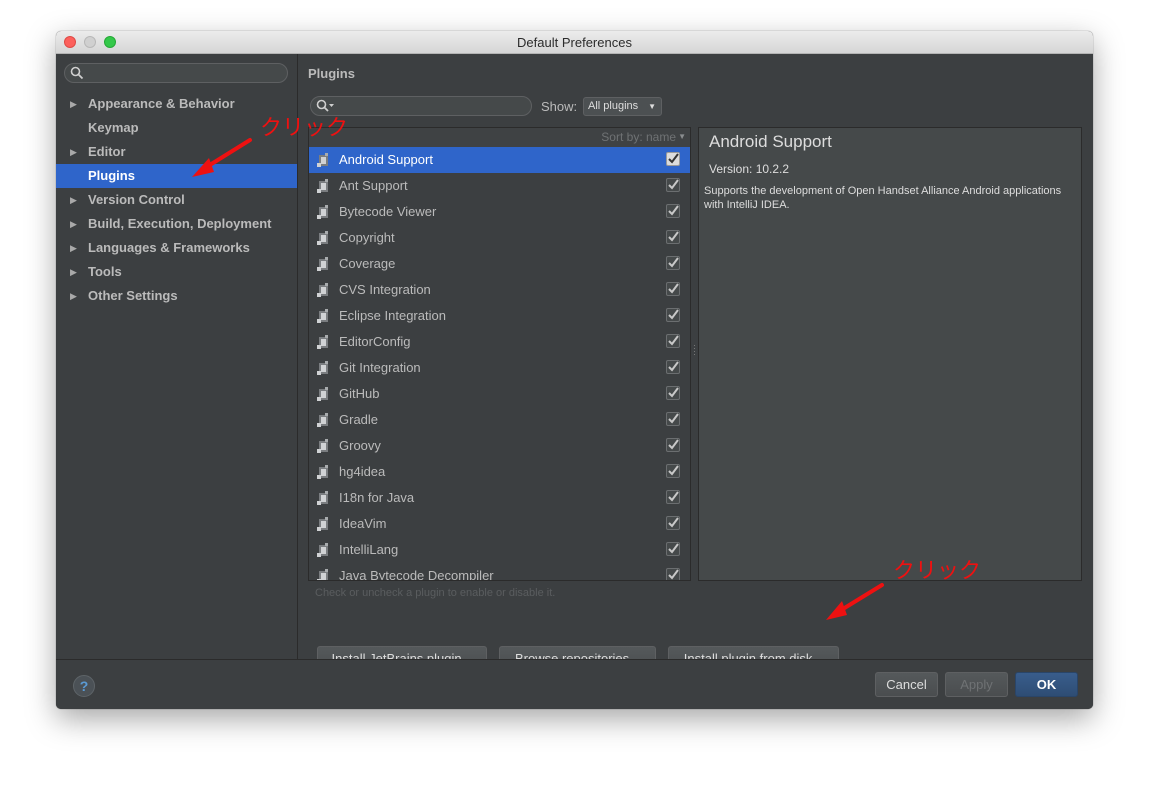 Image resolution: width=1149 pixels, height=789 pixels. What do you see at coordinates (499, 342) in the screenshot?
I see `plugin-row: EditorConfig` at bounding box center [499, 342].